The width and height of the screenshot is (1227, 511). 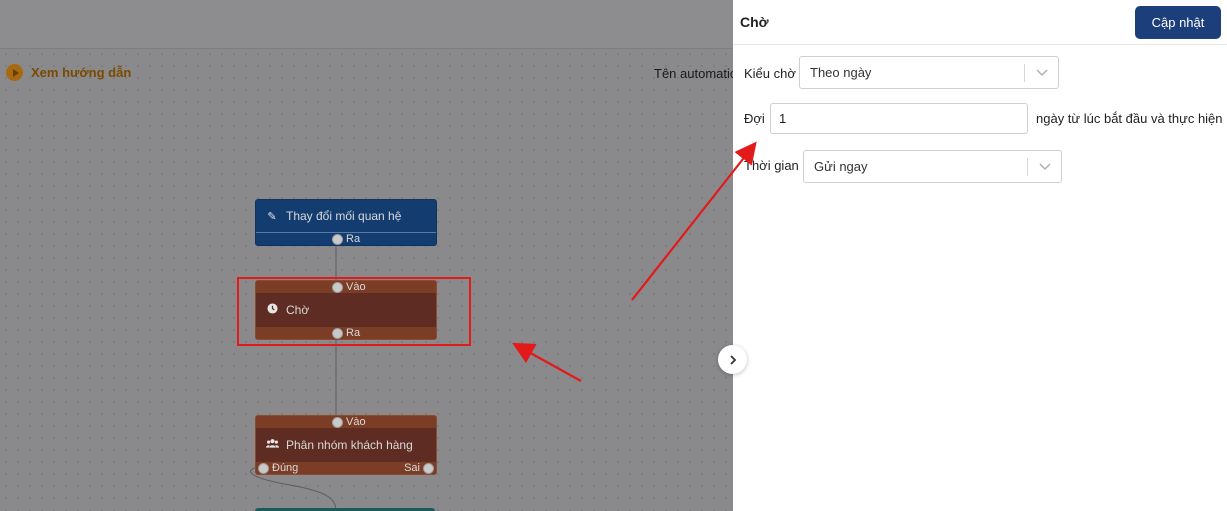 I want to click on true-port, so click(x=263, y=468).